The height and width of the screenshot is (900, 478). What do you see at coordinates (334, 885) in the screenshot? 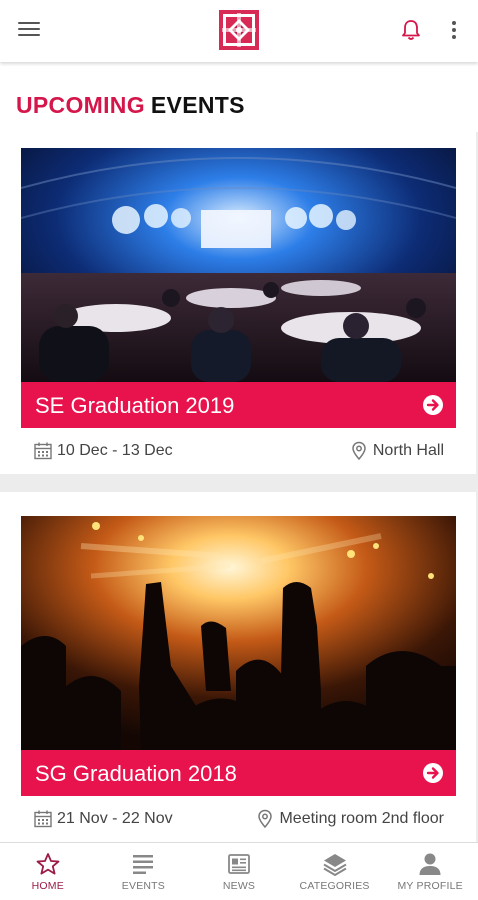
I see `nav-tab-label: CATEGORIES` at bounding box center [334, 885].